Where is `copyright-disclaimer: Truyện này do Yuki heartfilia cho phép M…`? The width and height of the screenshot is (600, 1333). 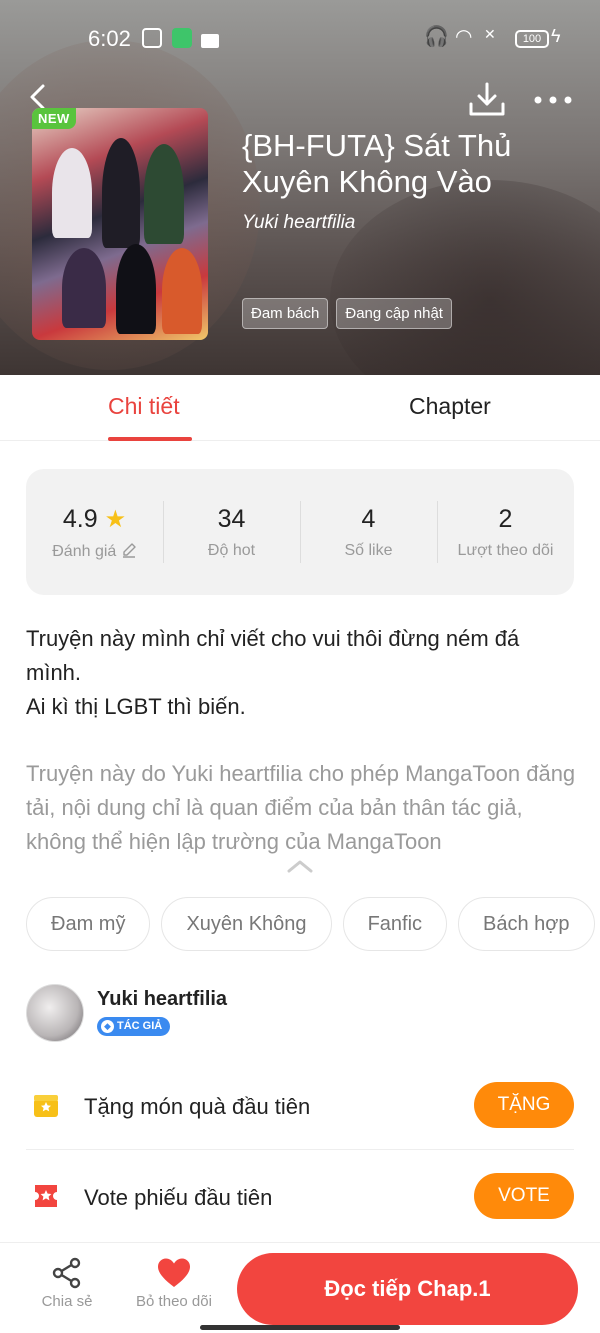 copyright-disclaimer: Truyện này do Yuki heartfilia cho phép M… is located at coordinates (301, 807).